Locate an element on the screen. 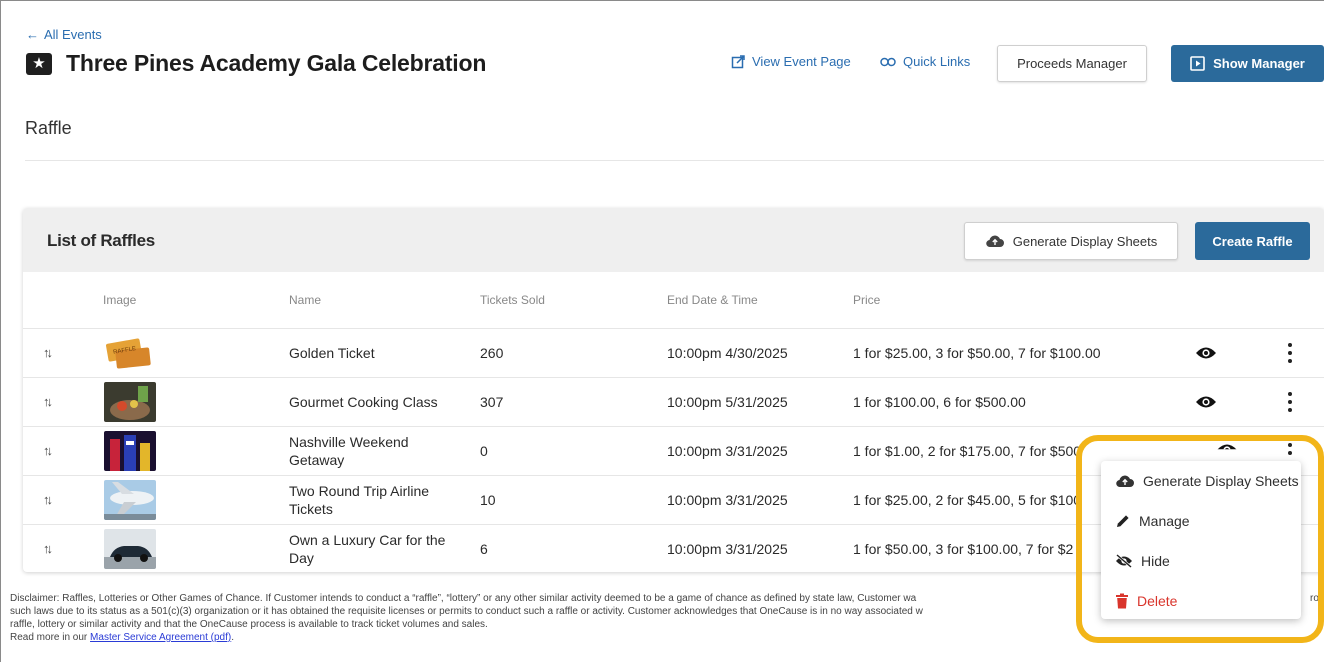 The width and height of the screenshot is (1324, 662). master-service-agreement-link: Master Service Agreement (pdf) is located at coordinates (160, 637).